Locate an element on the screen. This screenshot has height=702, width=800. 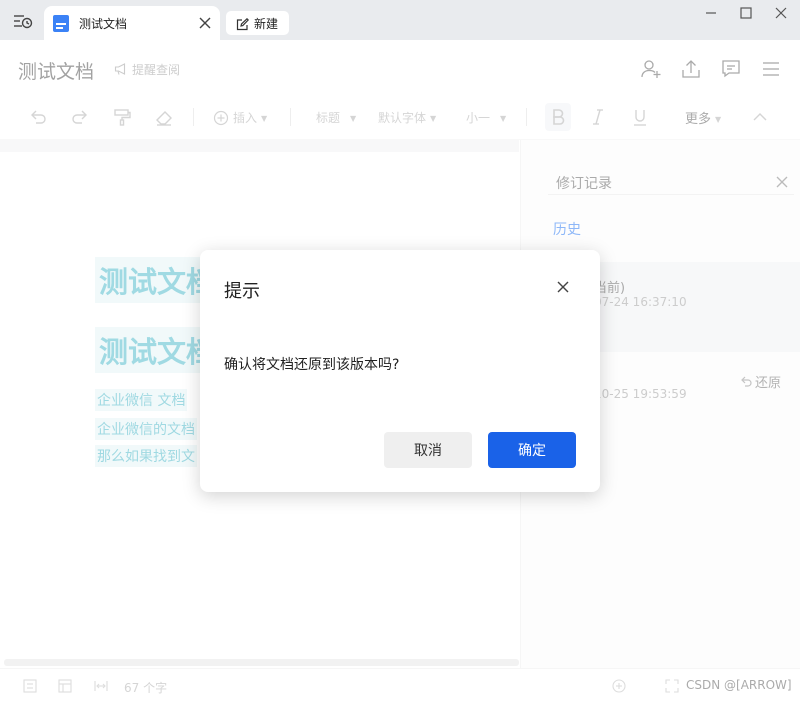
window-close-icon is located at coordinates (781, 13).